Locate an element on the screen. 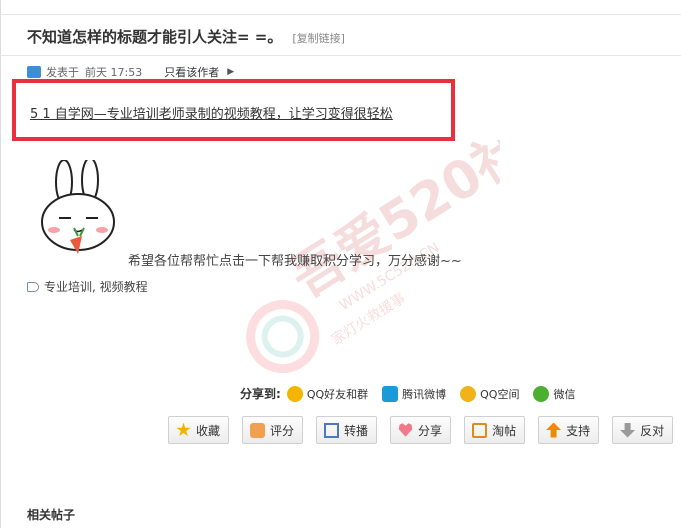 This screenshot has width=681, height=528. share-qzone: QQ空间 is located at coordinates (490, 393).